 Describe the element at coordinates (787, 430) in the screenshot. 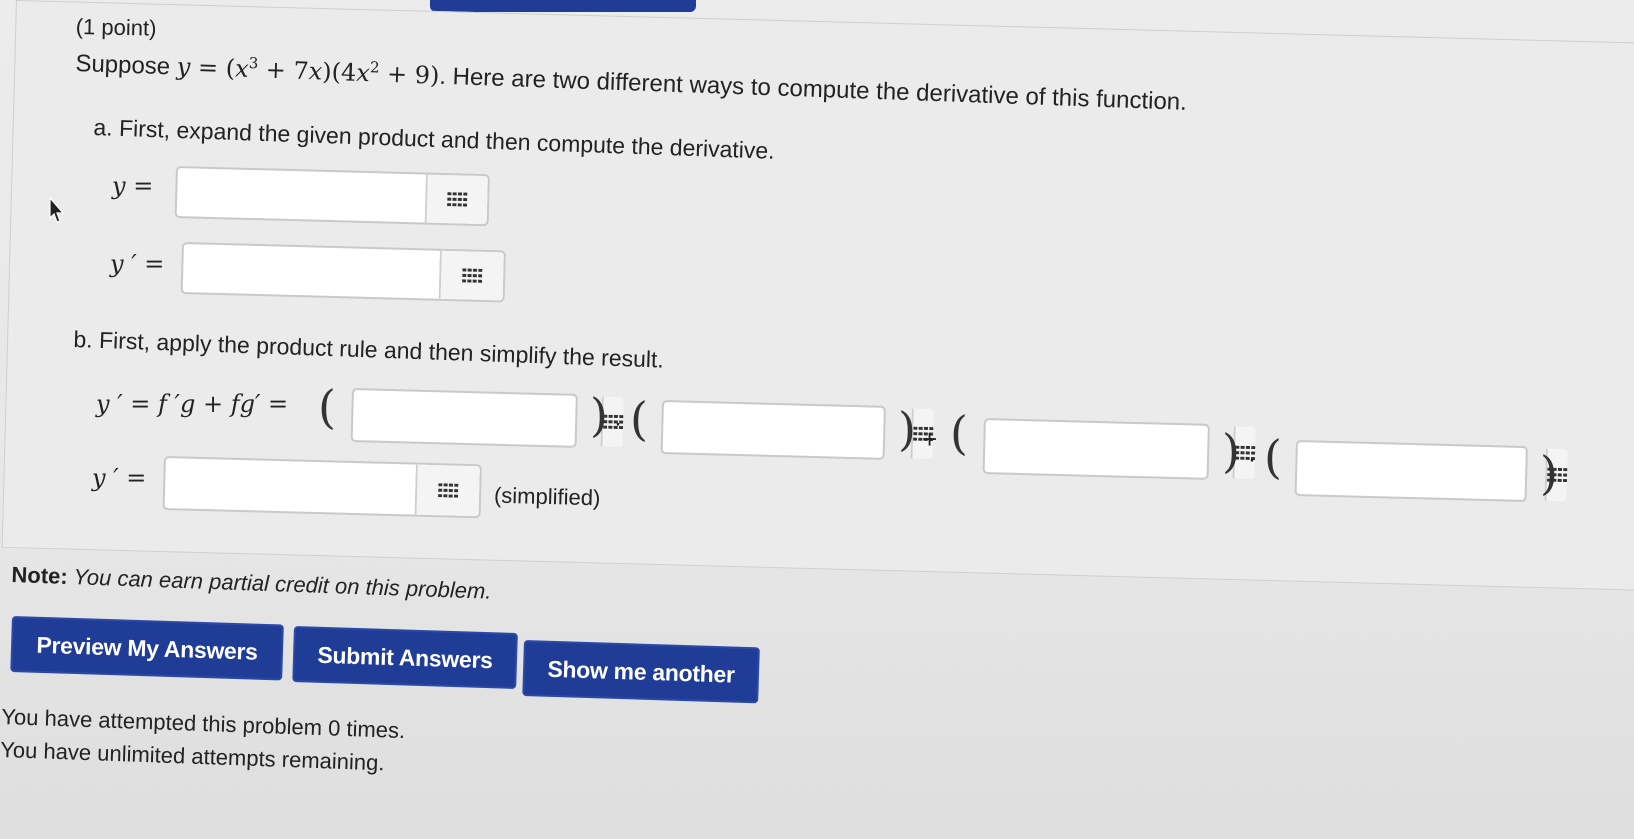

I see `answer-input-b-g` at that location.